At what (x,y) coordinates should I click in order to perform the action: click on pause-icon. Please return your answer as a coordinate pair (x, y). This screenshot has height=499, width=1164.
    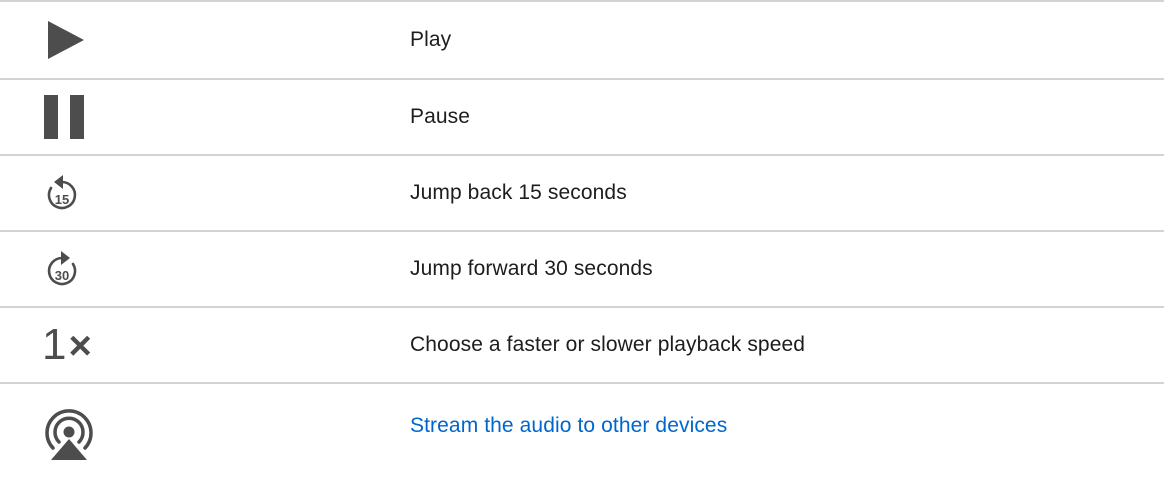
    Looking at the image, I should click on (64, 117).